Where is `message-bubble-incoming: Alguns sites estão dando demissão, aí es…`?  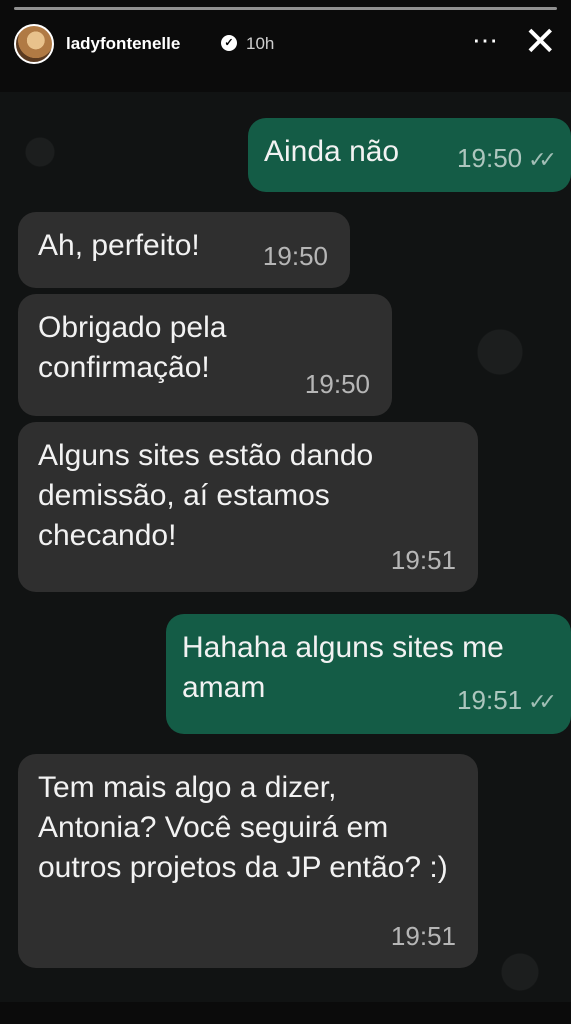 message-bubble-incoming: Alguns sites estão dando demissão, aí es… is located at coordinates (248, 507).